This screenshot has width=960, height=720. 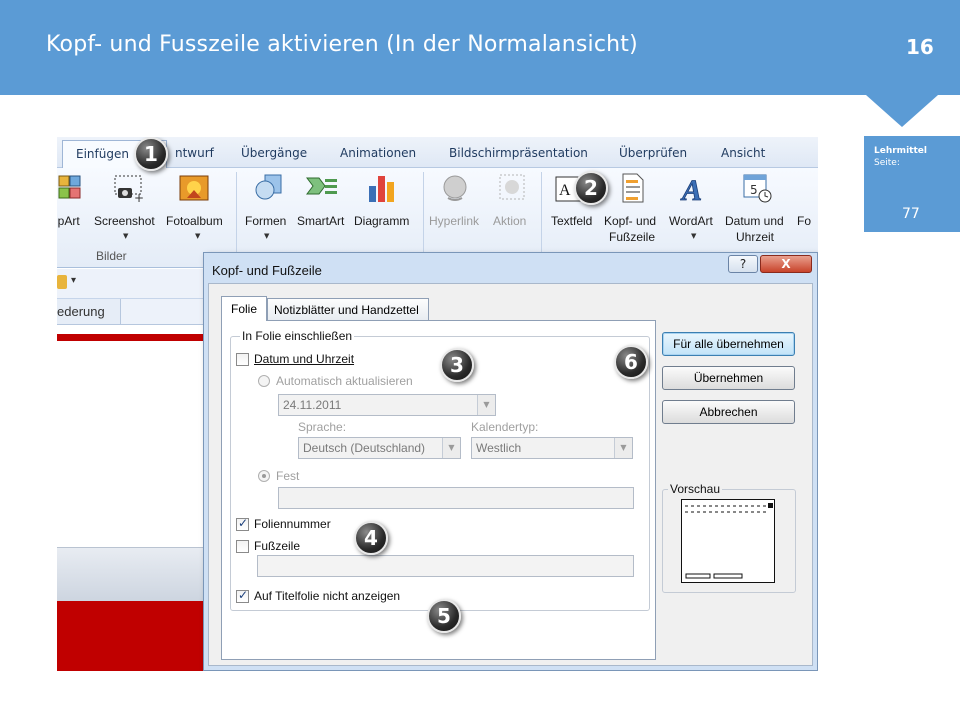 I want to click on action-label: Aktion, so click(x=509, y=221).